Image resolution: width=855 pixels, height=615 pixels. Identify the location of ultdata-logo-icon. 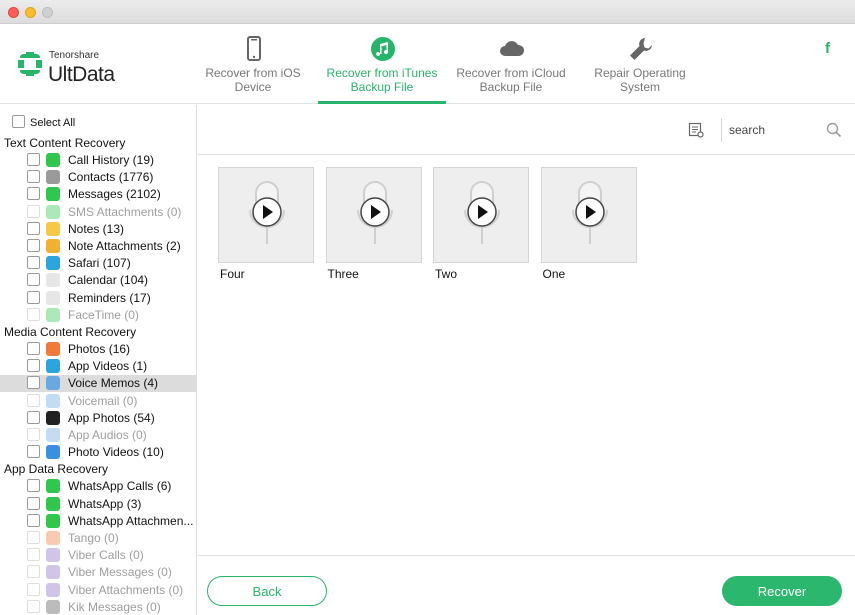
(30, 64).